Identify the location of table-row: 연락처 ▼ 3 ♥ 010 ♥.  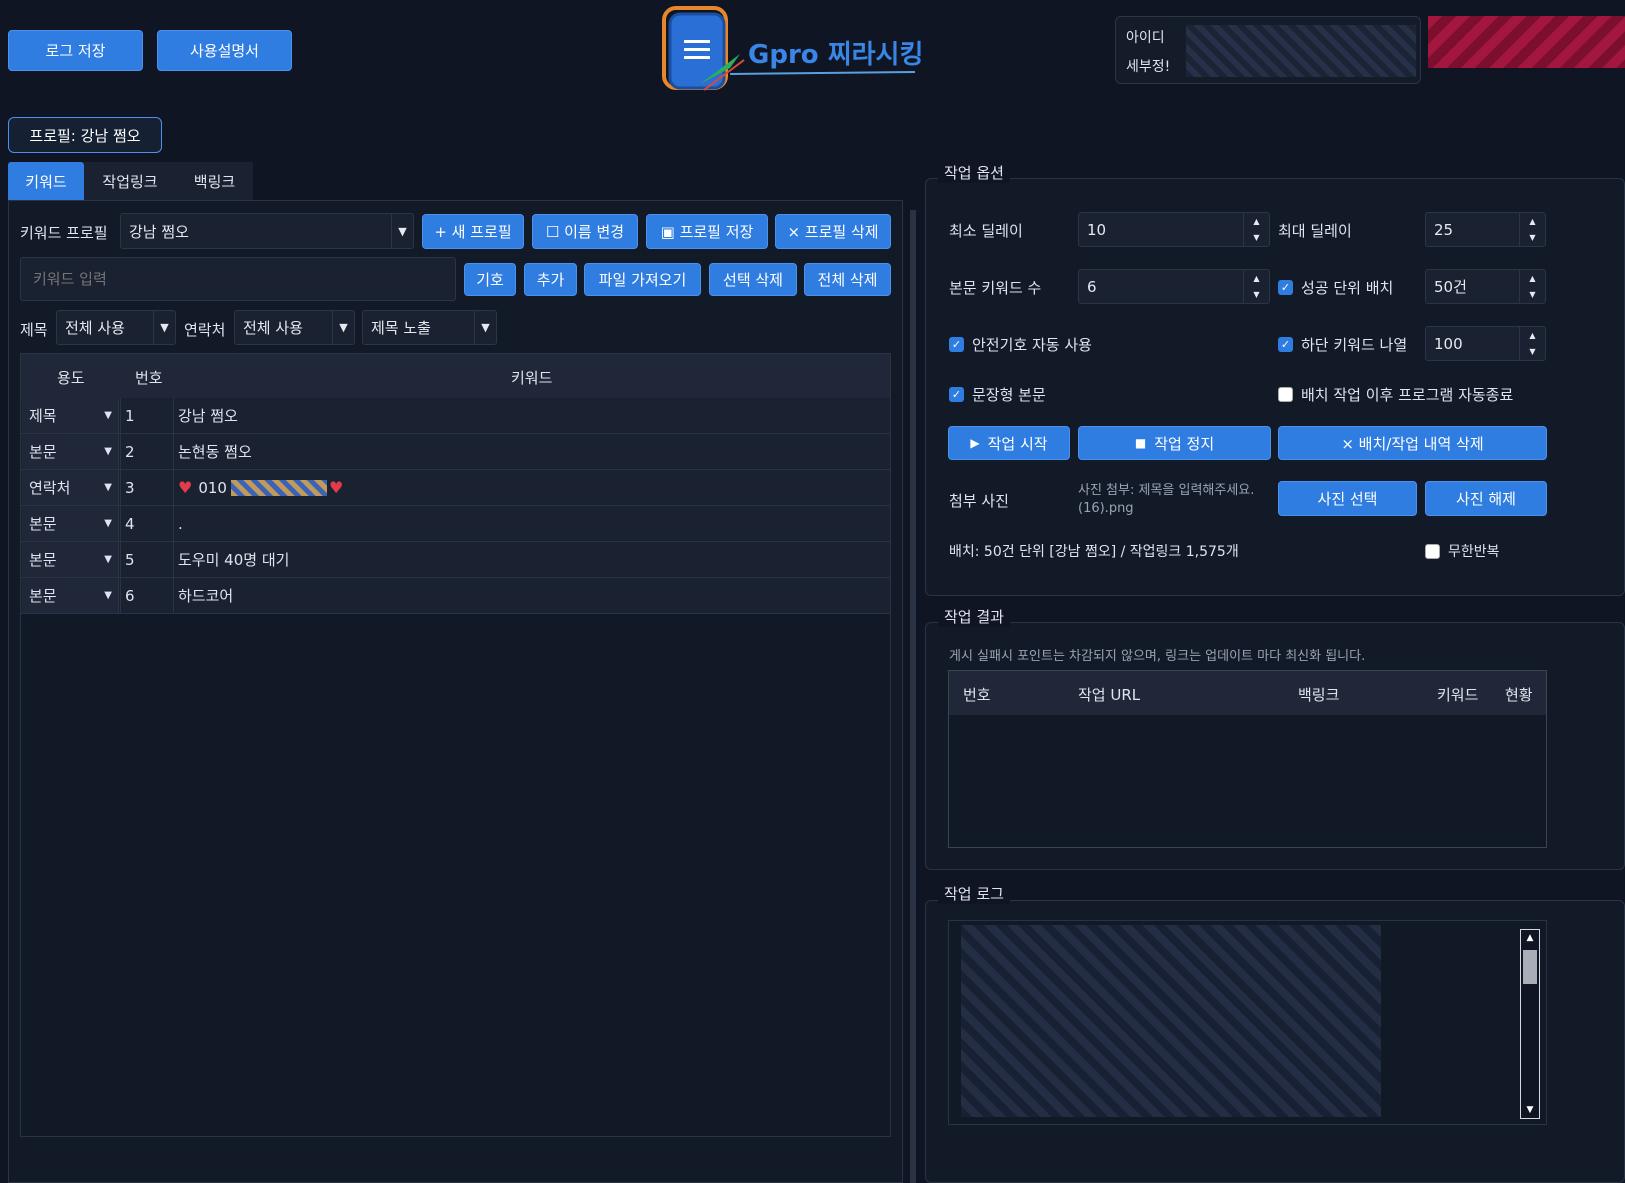
(455, 488).